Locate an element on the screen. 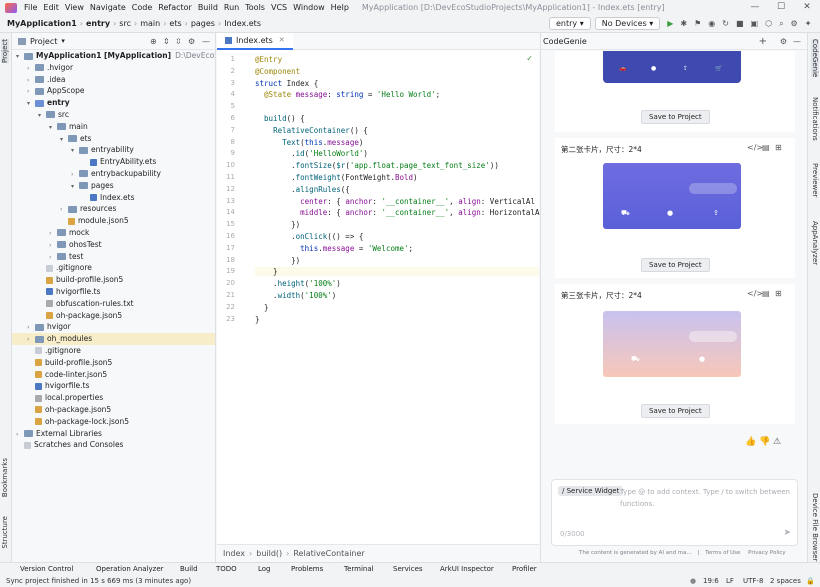  collapse-all-icon: ⇕ is located at coordinates (166, 41).